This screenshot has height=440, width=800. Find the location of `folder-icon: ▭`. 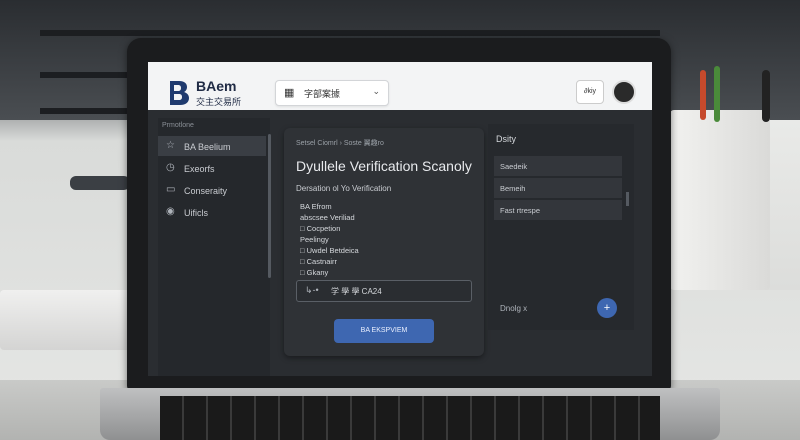

folder-icon: ▭ is located at coordinates (171, 189).